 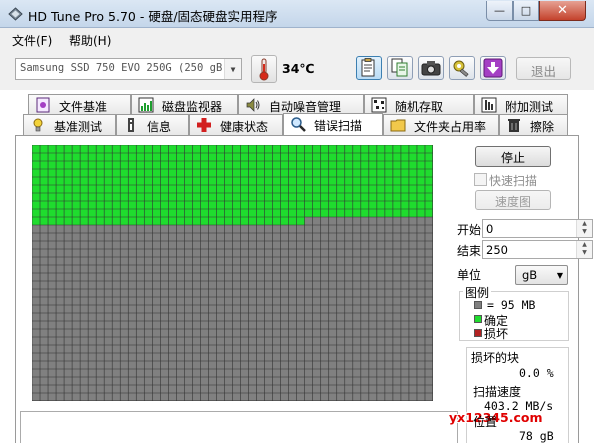 What do you see at coordinates (419, 104) in the screenshot?
I see `tab-random-access: 随机存取` at bounding box center [419, 104].